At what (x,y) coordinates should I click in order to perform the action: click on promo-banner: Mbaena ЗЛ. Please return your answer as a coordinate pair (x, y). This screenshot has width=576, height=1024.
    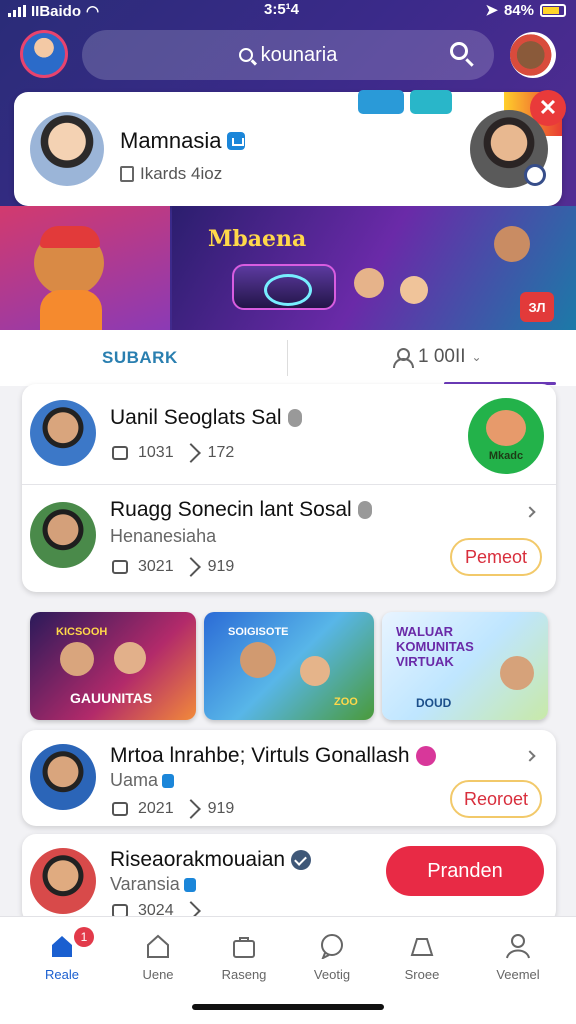
    Looking at the image, I should click on (288, 268).